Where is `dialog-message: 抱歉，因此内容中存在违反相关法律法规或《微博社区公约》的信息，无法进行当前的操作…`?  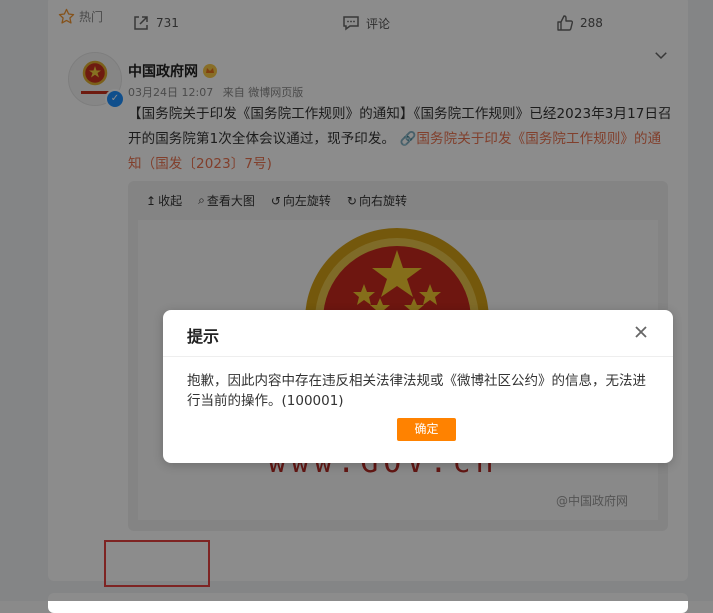
dialog-message: 抱歉，因此内容中存在违反相关法律法规或《微博社区公约》的信息，无法进行当前的操作… is located at coordinates (416, 391).